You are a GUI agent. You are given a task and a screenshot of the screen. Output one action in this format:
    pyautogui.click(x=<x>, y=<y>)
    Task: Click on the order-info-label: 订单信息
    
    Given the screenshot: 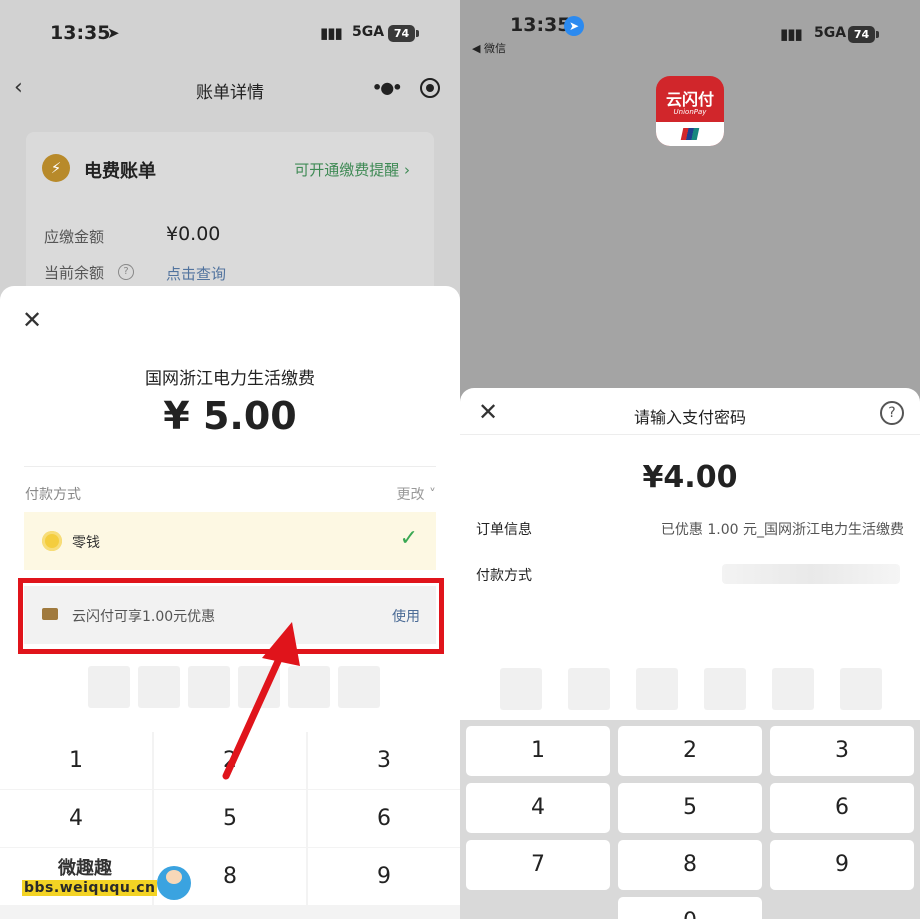 What is the action you would take?
    pyautogui.click(x=504, y=530)
    